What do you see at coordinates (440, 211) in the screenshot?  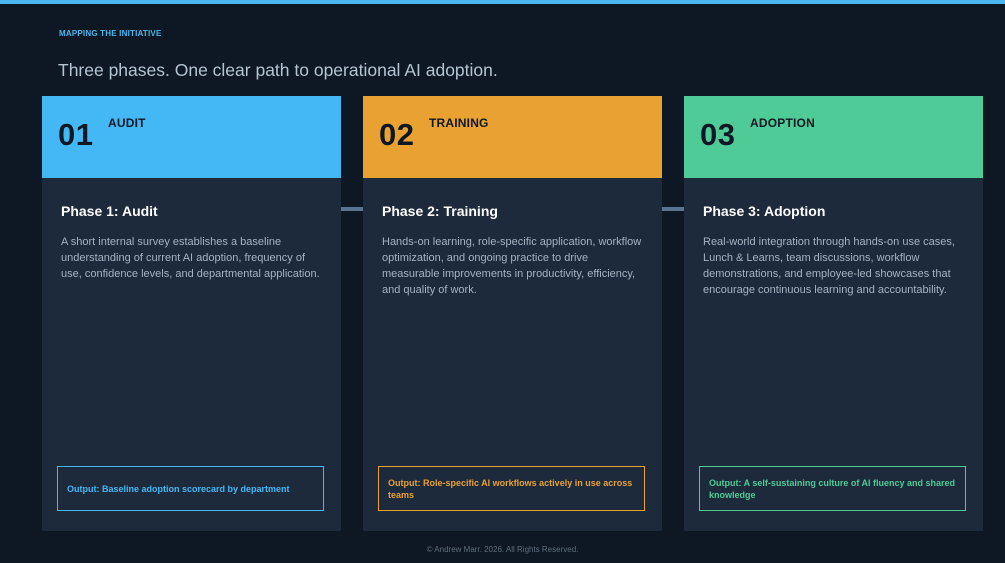 I see `phase-title: Phase 2: Training` at bounding box center [440, 211].